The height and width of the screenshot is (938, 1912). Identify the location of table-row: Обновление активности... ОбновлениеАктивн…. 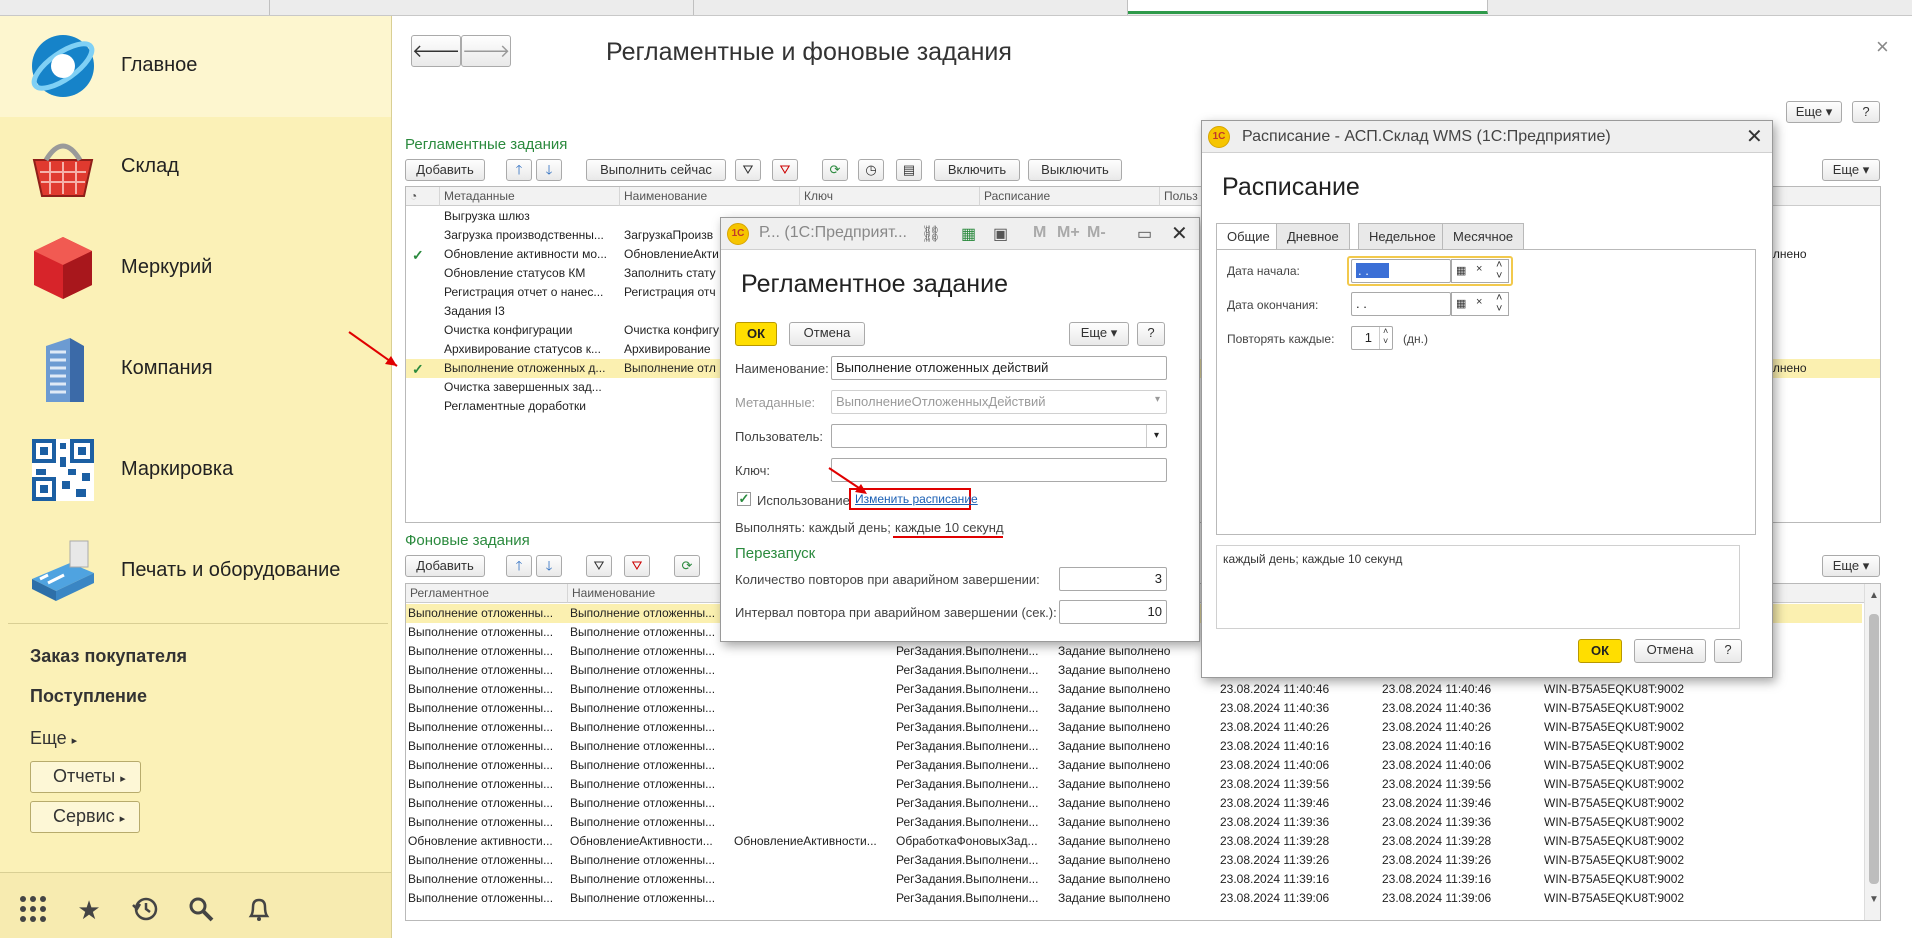
(1134, 841).